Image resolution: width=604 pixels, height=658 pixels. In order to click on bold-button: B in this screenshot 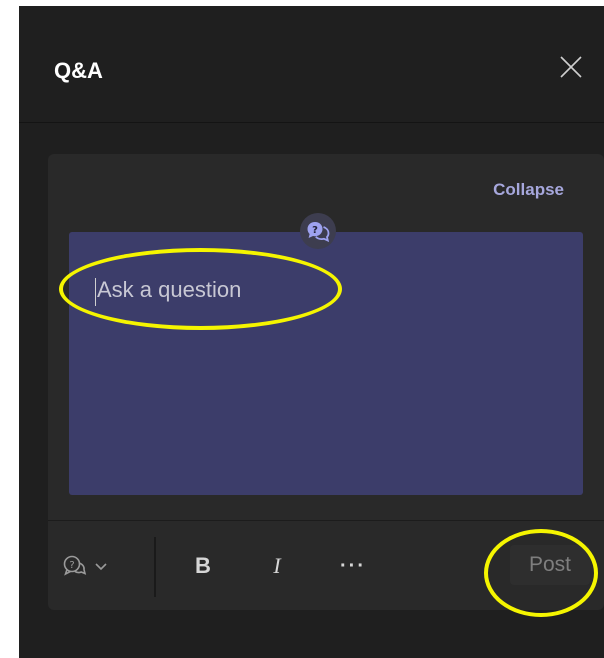, I will do `click(203, 566)`.